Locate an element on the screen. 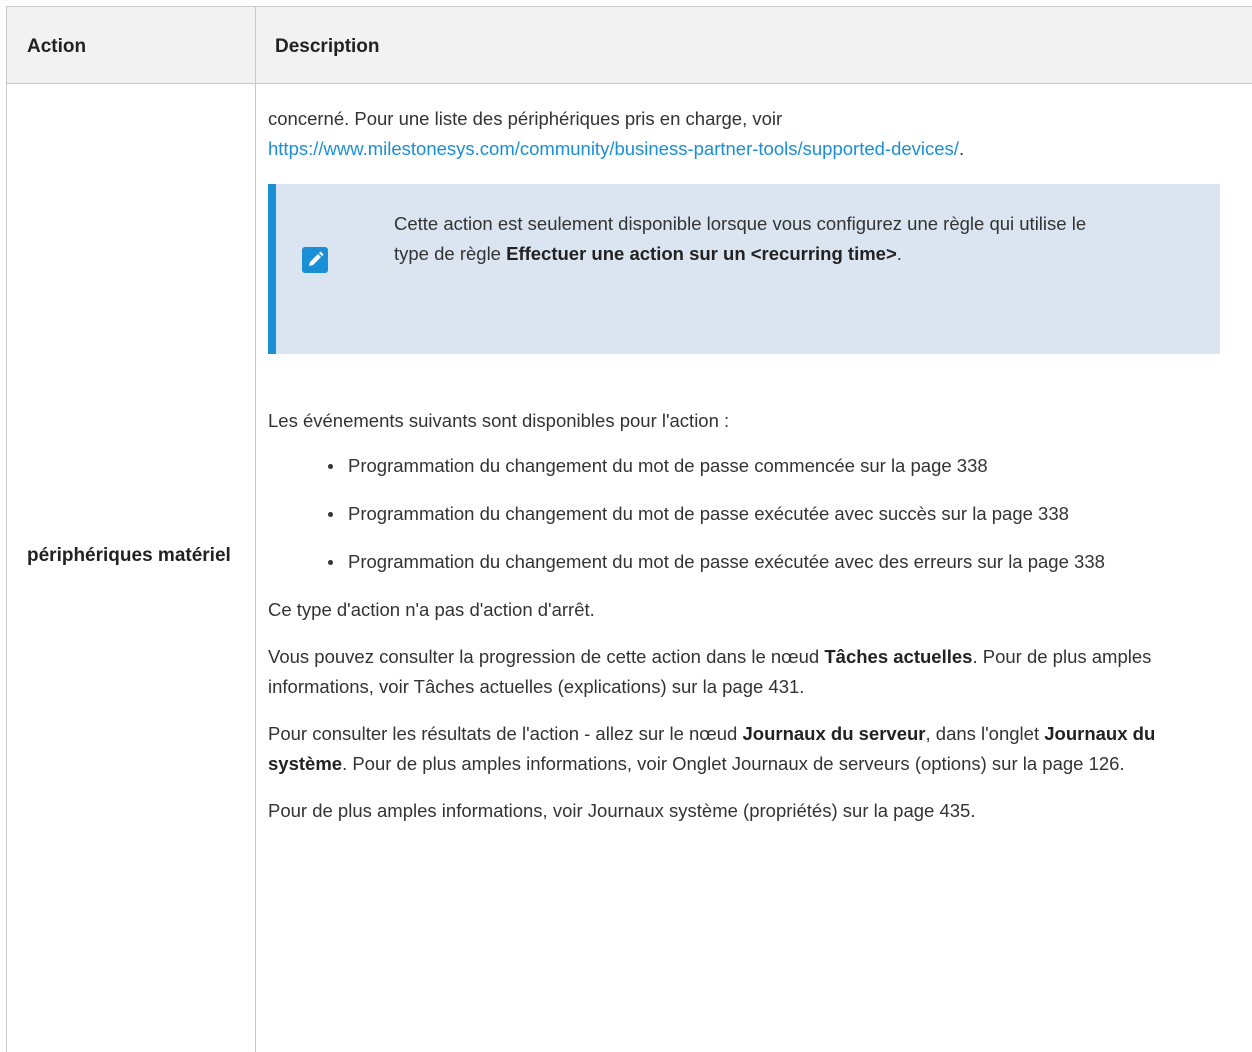 The image size is (1252, 1052). note-text-part2: . is located at coordinates (899, 253).